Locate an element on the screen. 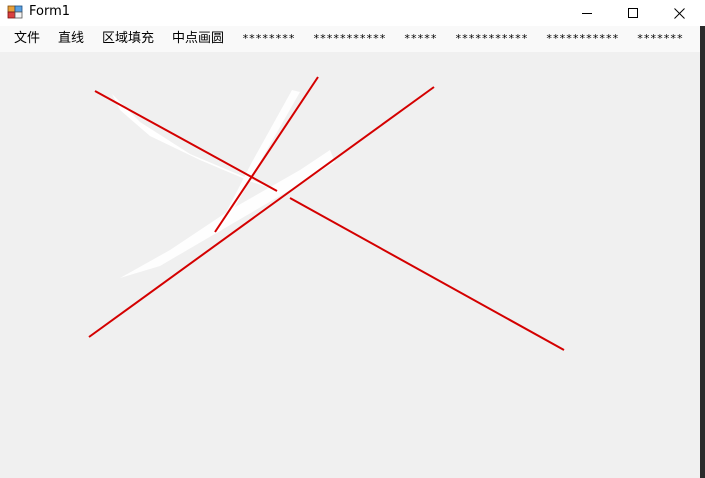 The width and height of the screenshot is (705, 478). menu-line: 直线 is located at coordinates (71, 39).